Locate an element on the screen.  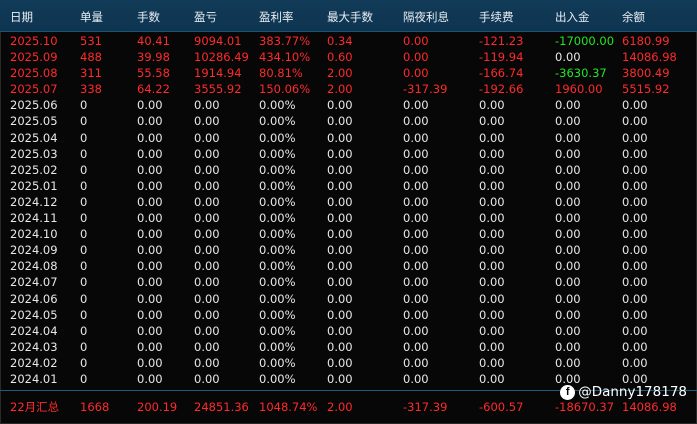
summary-profit-loss: 24851.36 is located at coordinates (221, 407).